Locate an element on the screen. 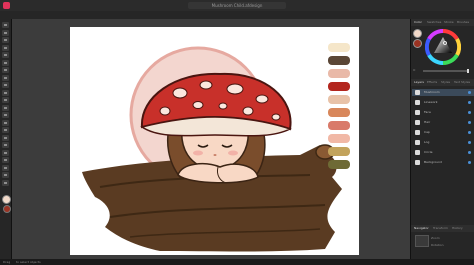 The width and height of the screenshot is (474, 265). frame-text-tool-icon is located at coordinates (5, 107).